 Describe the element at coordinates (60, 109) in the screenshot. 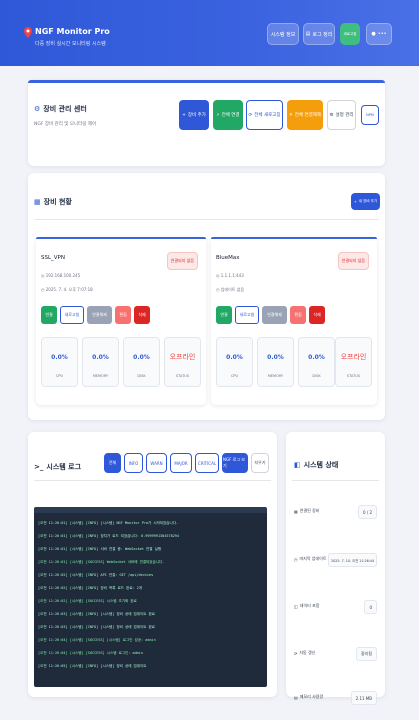

I see `control-title: ⚙ 장비 관리 센터` at that location.